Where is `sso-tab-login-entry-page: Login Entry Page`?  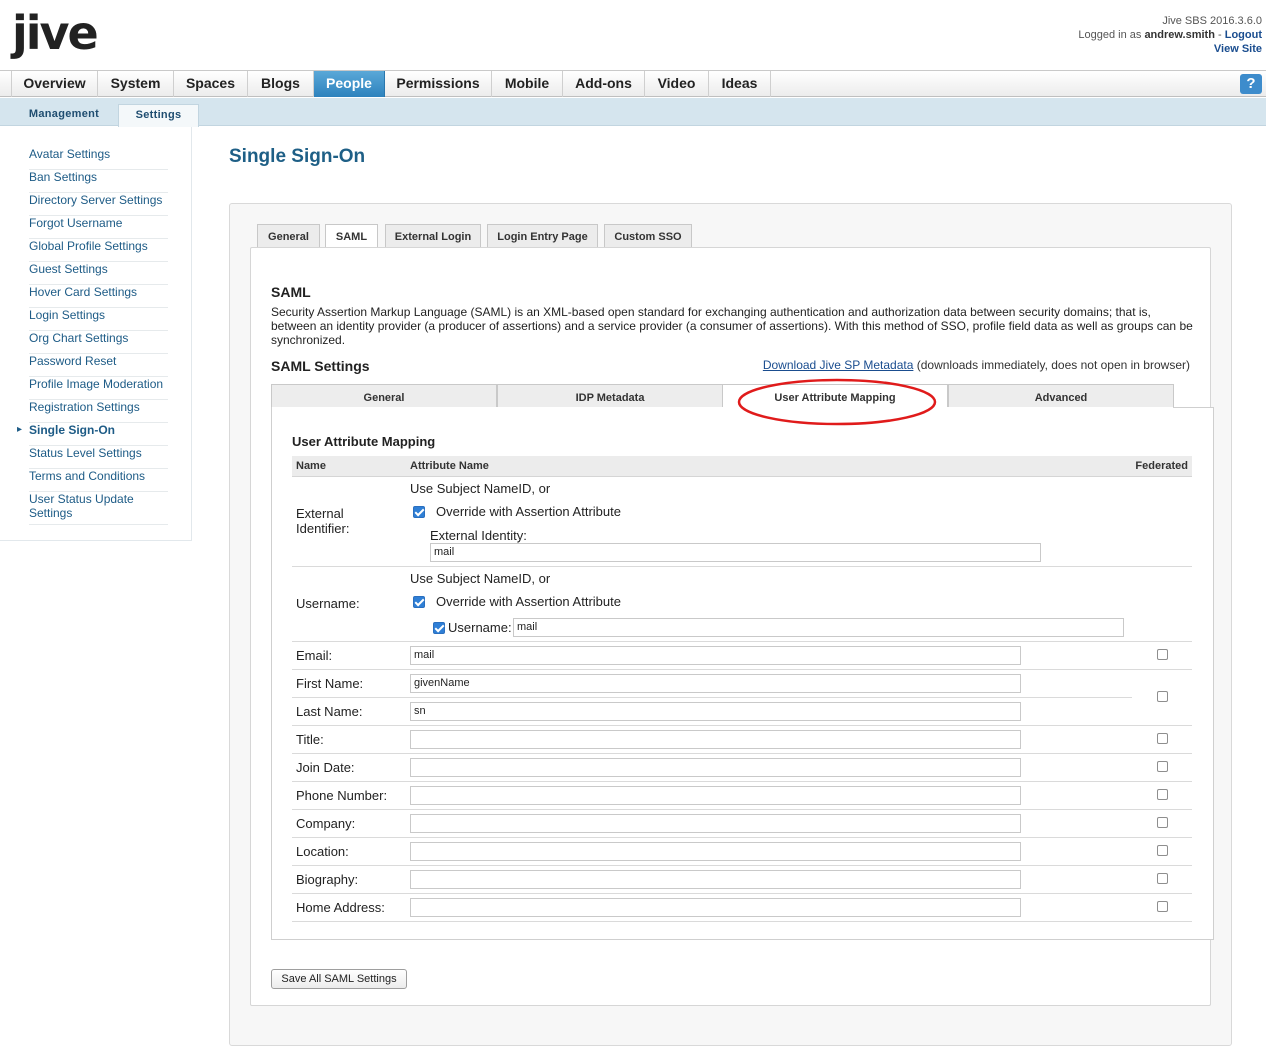 sso-tab-login-entry-page: Login Entry Page is located at coordinates (542, 236).